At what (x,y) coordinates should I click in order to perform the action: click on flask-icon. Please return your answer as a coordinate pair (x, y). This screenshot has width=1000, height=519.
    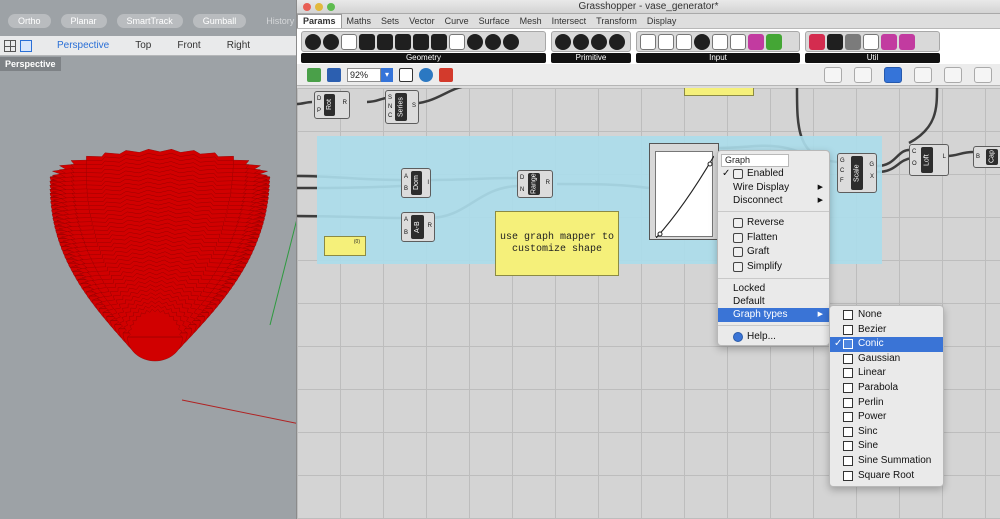
    Looking at the image, I should click on (889, 41).